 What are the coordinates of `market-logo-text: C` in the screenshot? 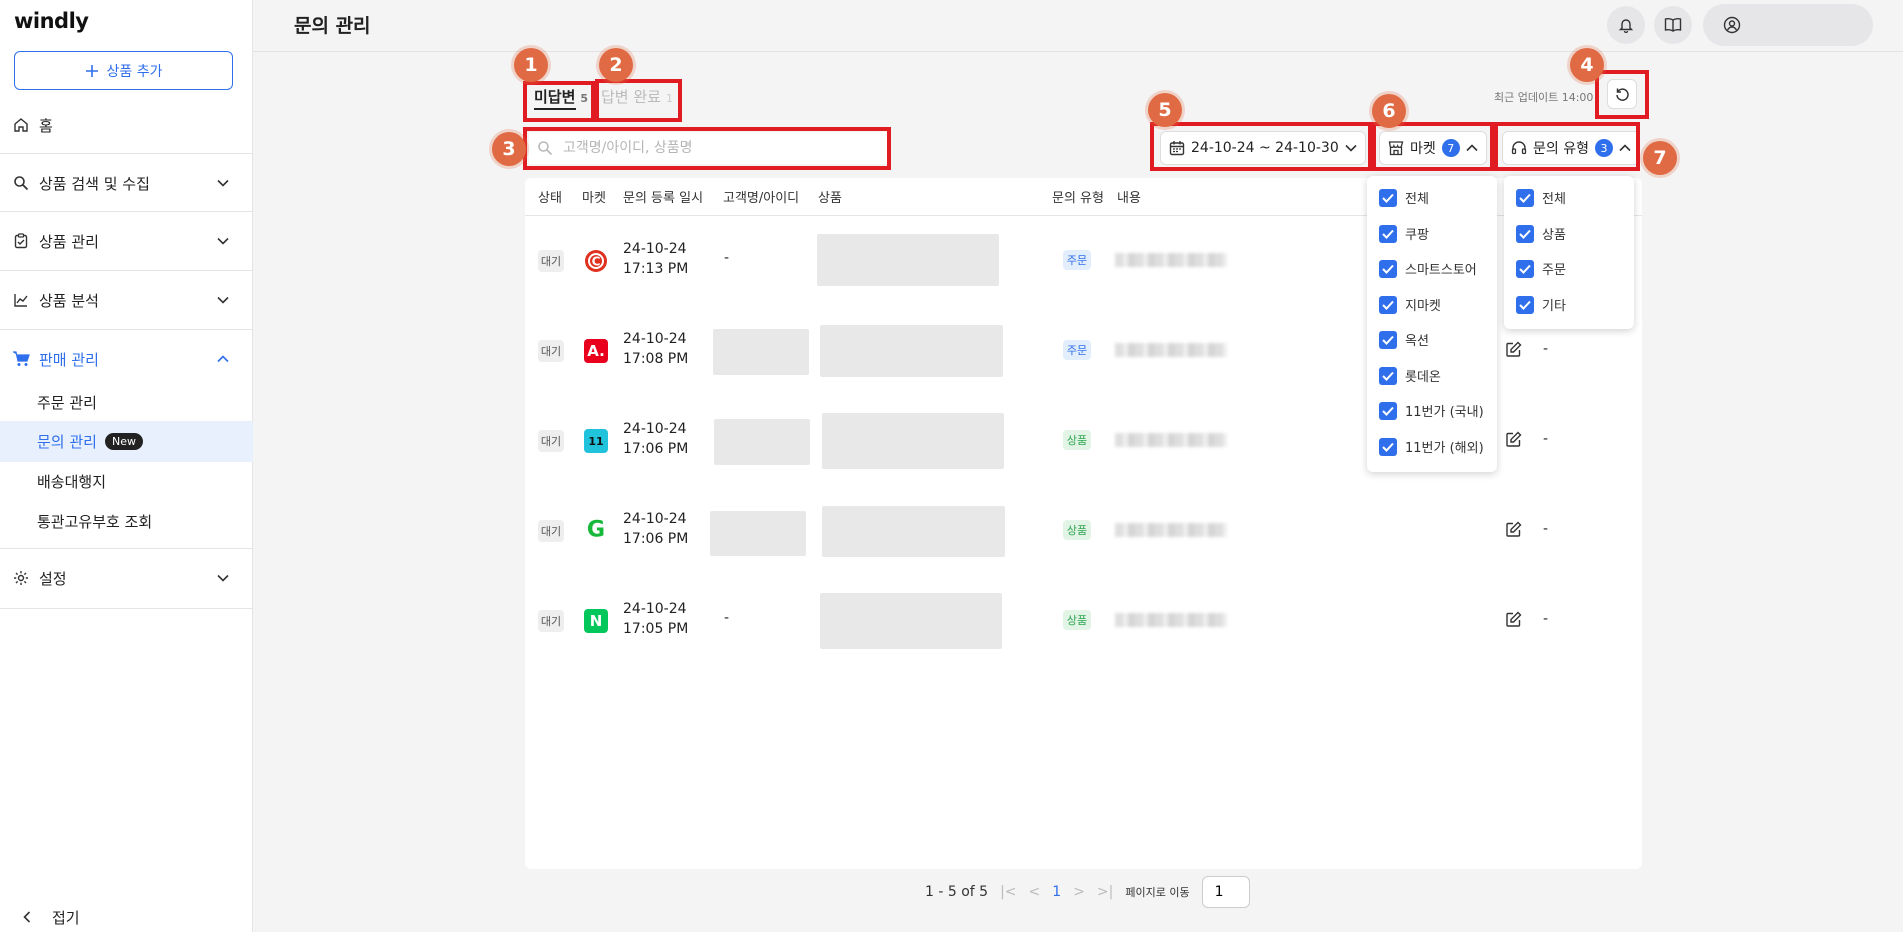 It's located at (596, 262).